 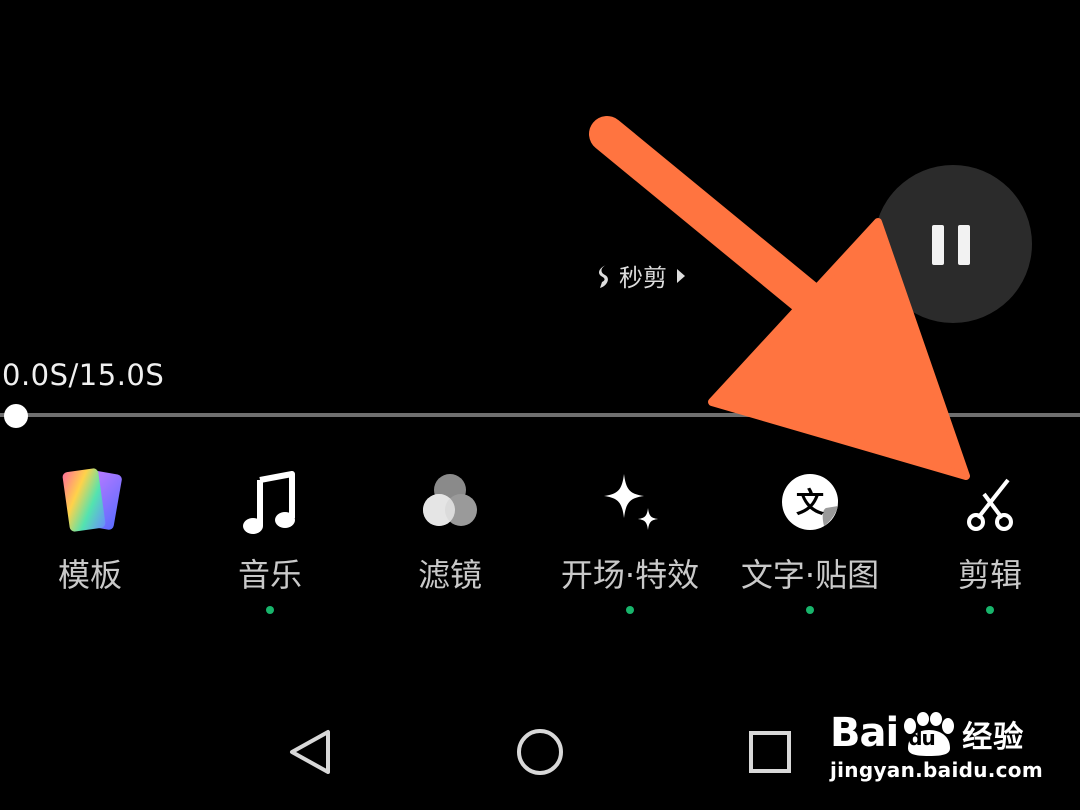 What do you see at coordinates (989, 575) in the screenshot?
I see `tool-cut-label: 剪辑` at bounding box center [989, 575].